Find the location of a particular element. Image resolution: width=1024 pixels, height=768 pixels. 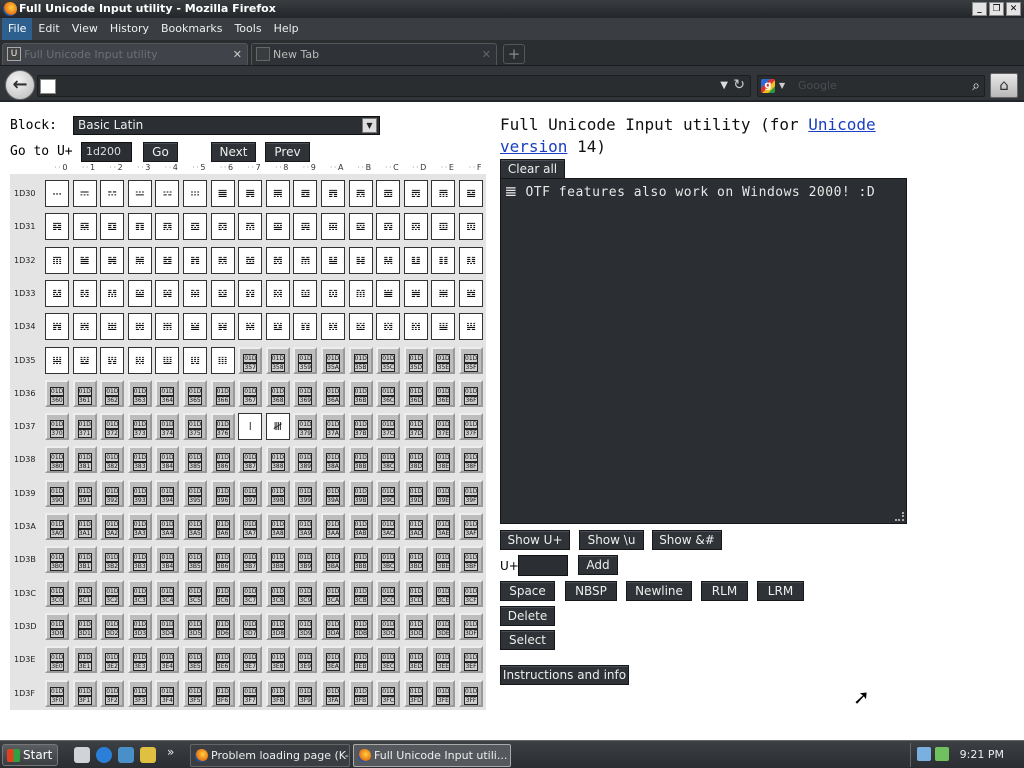

character-cell: 01D 3EB is located at coordinates (360, 660).